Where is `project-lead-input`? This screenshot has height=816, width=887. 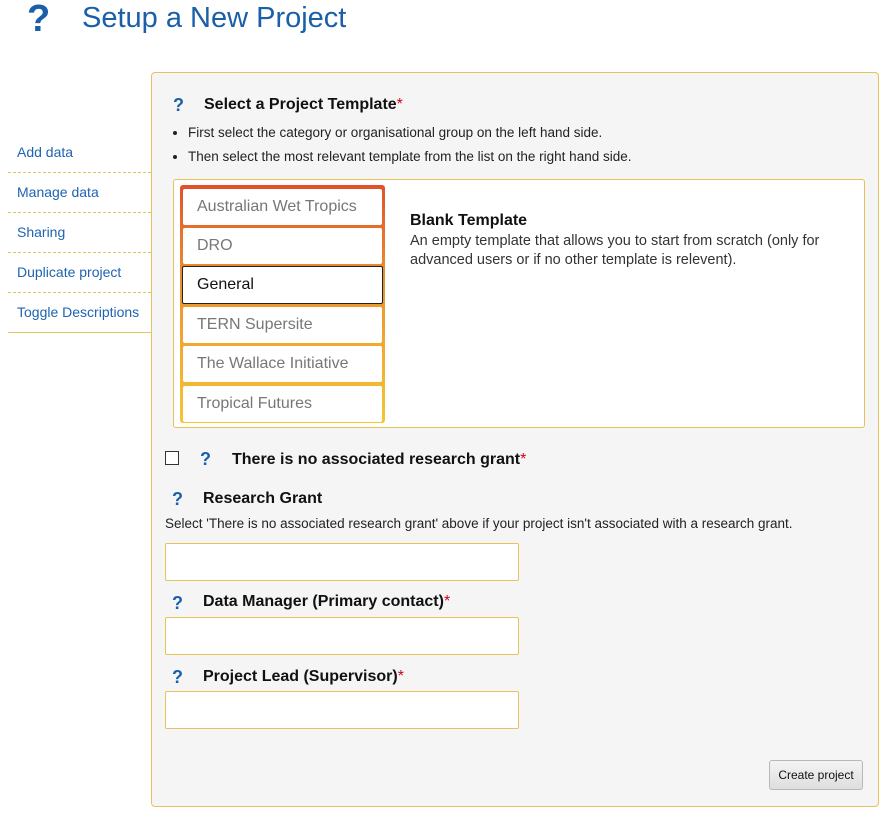
project-lead-input is located at coordinates (342, 710).